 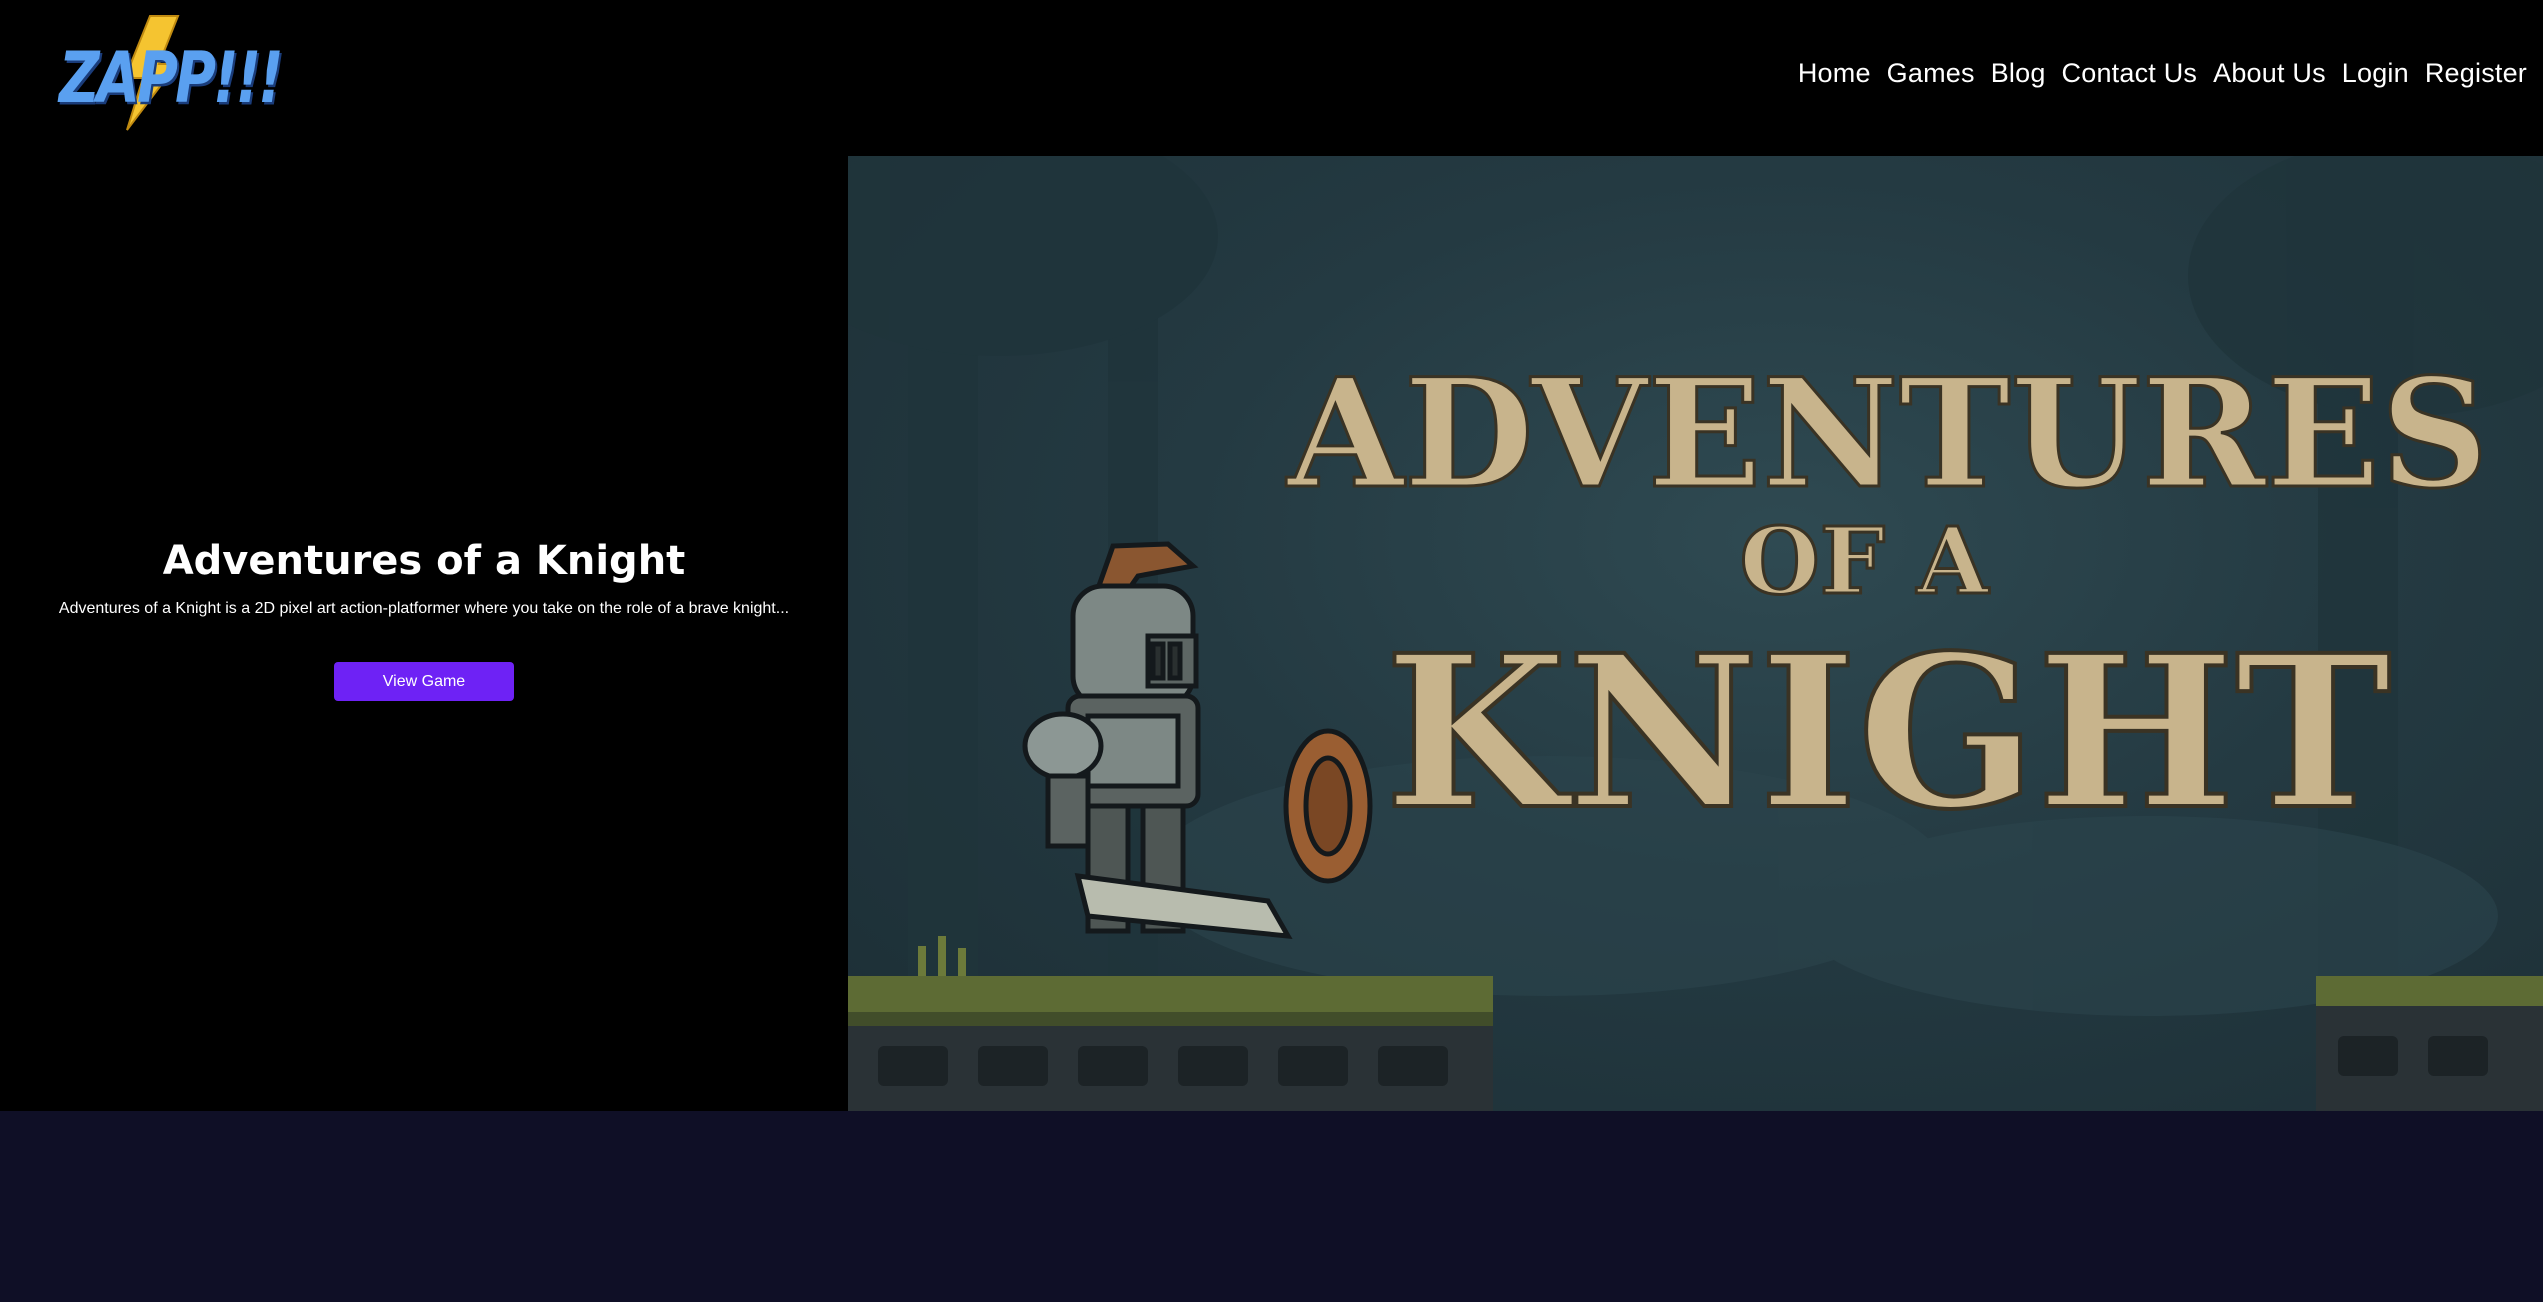 What do you see at coordinates (1886, 434) in the screenshot?
I see `cover-title-line1: ADVENTURES` at bounding box center [1886, 434].